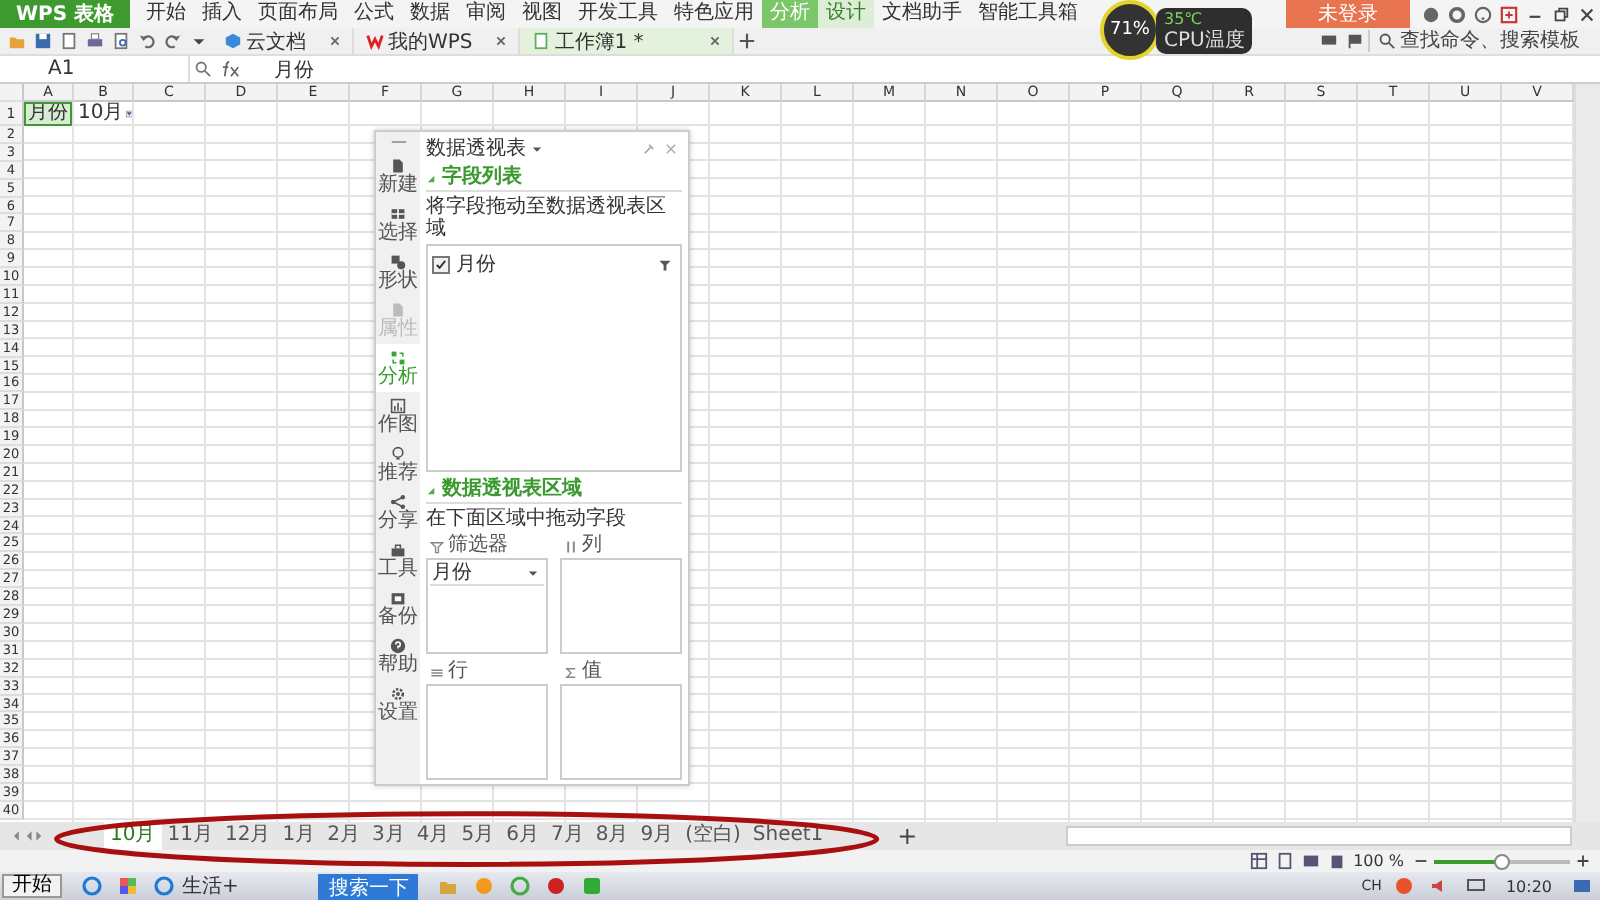 The image size is (1600, 900). What do you see at coordinates (398, 656) in the screenshot?
I see `panel-tool-button: 帮助` at bounding box center [398, 656].